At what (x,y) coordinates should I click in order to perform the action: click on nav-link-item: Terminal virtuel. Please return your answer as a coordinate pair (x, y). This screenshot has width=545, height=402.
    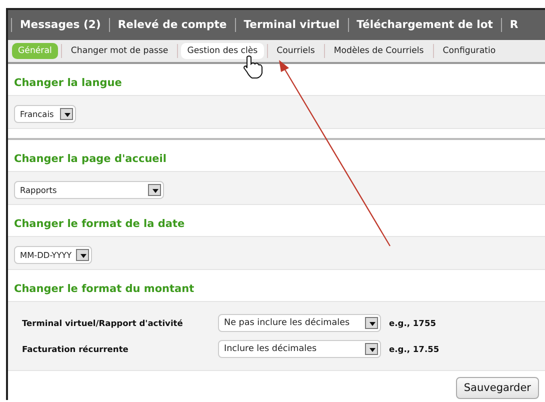
    Looking at the image, I should click on (291, 25).